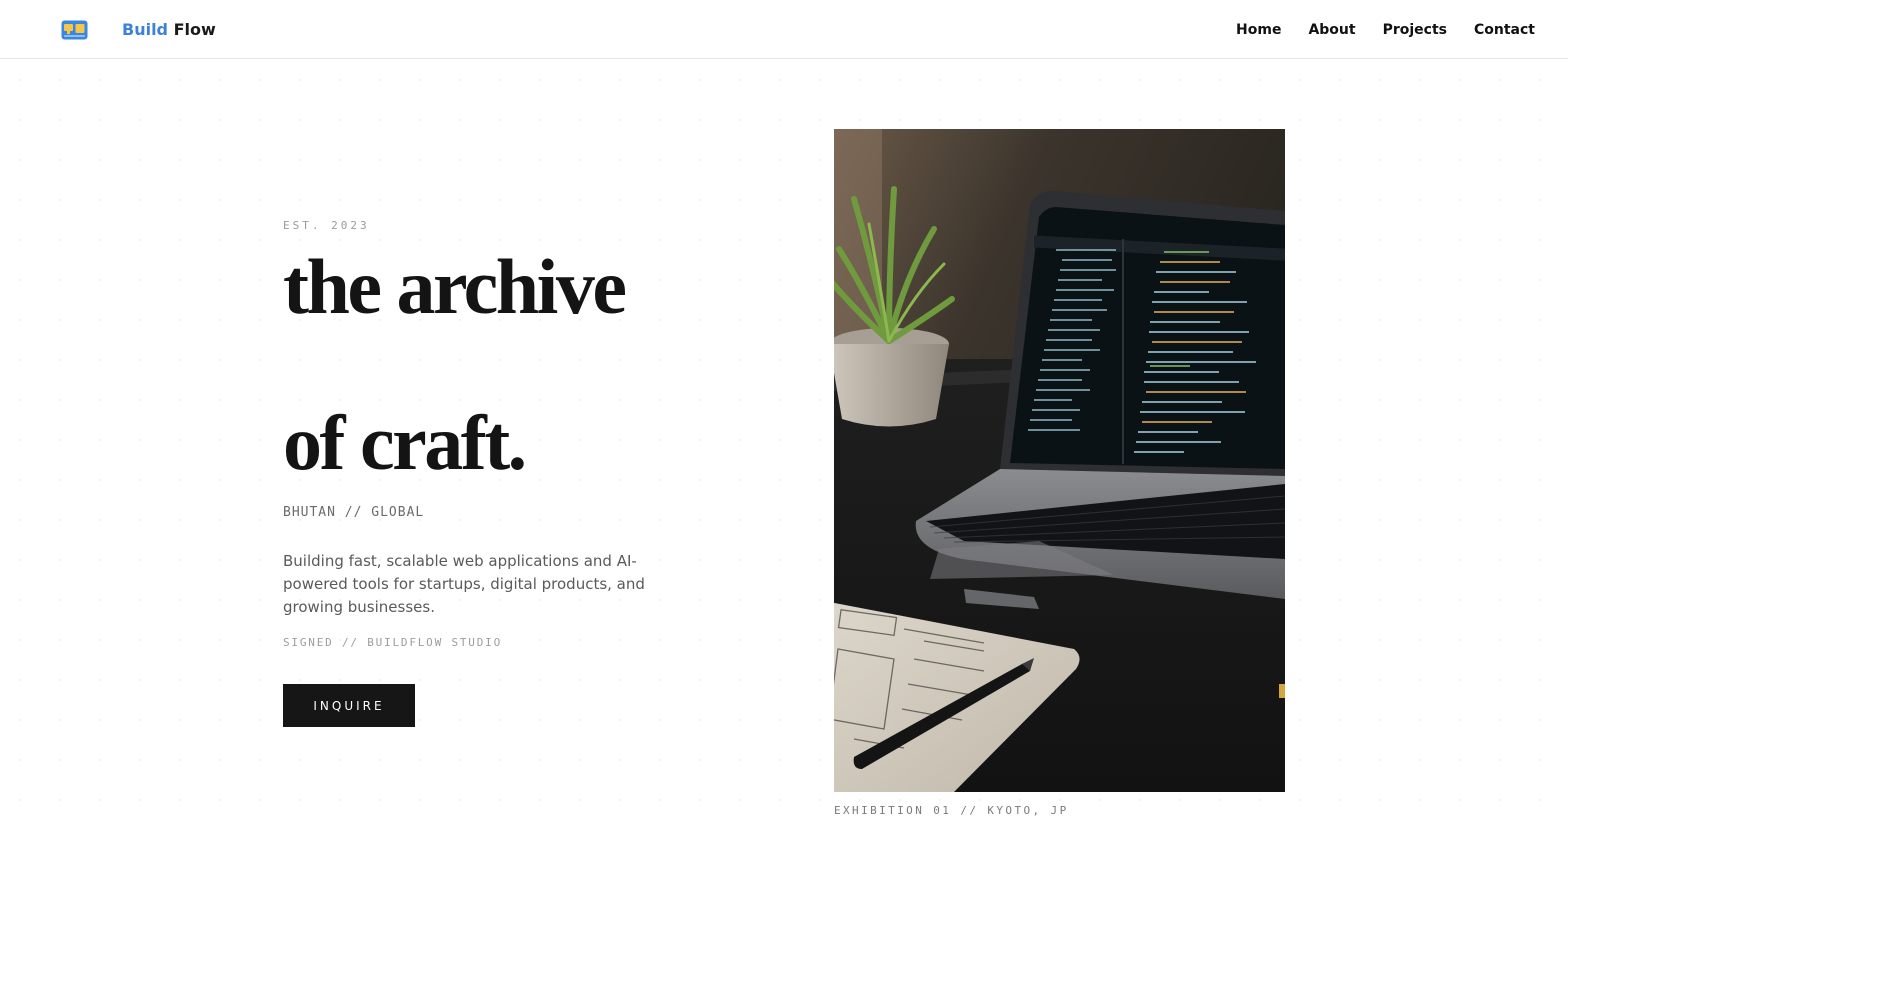  I want to click on exhibition-caption: EXHIBITION 01 // KYOTO, JP, so click(951, 810).